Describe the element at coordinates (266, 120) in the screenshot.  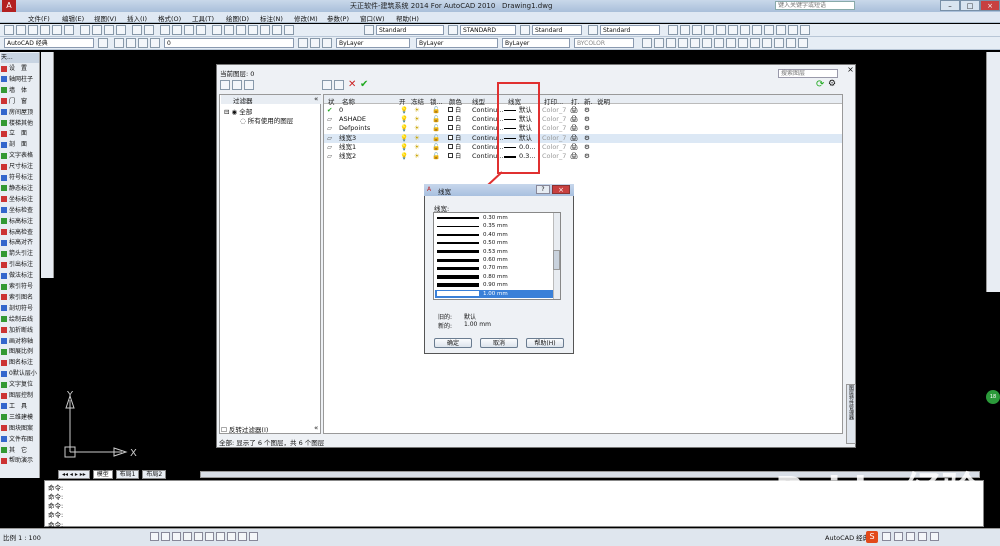
I see `filter-used: ◌ 所有使用的图层` at that location.